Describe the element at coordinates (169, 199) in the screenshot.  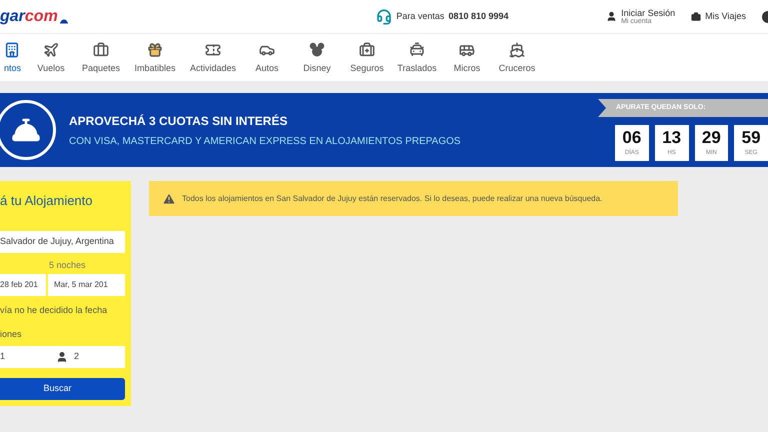
I see `warning-icon` at that location.